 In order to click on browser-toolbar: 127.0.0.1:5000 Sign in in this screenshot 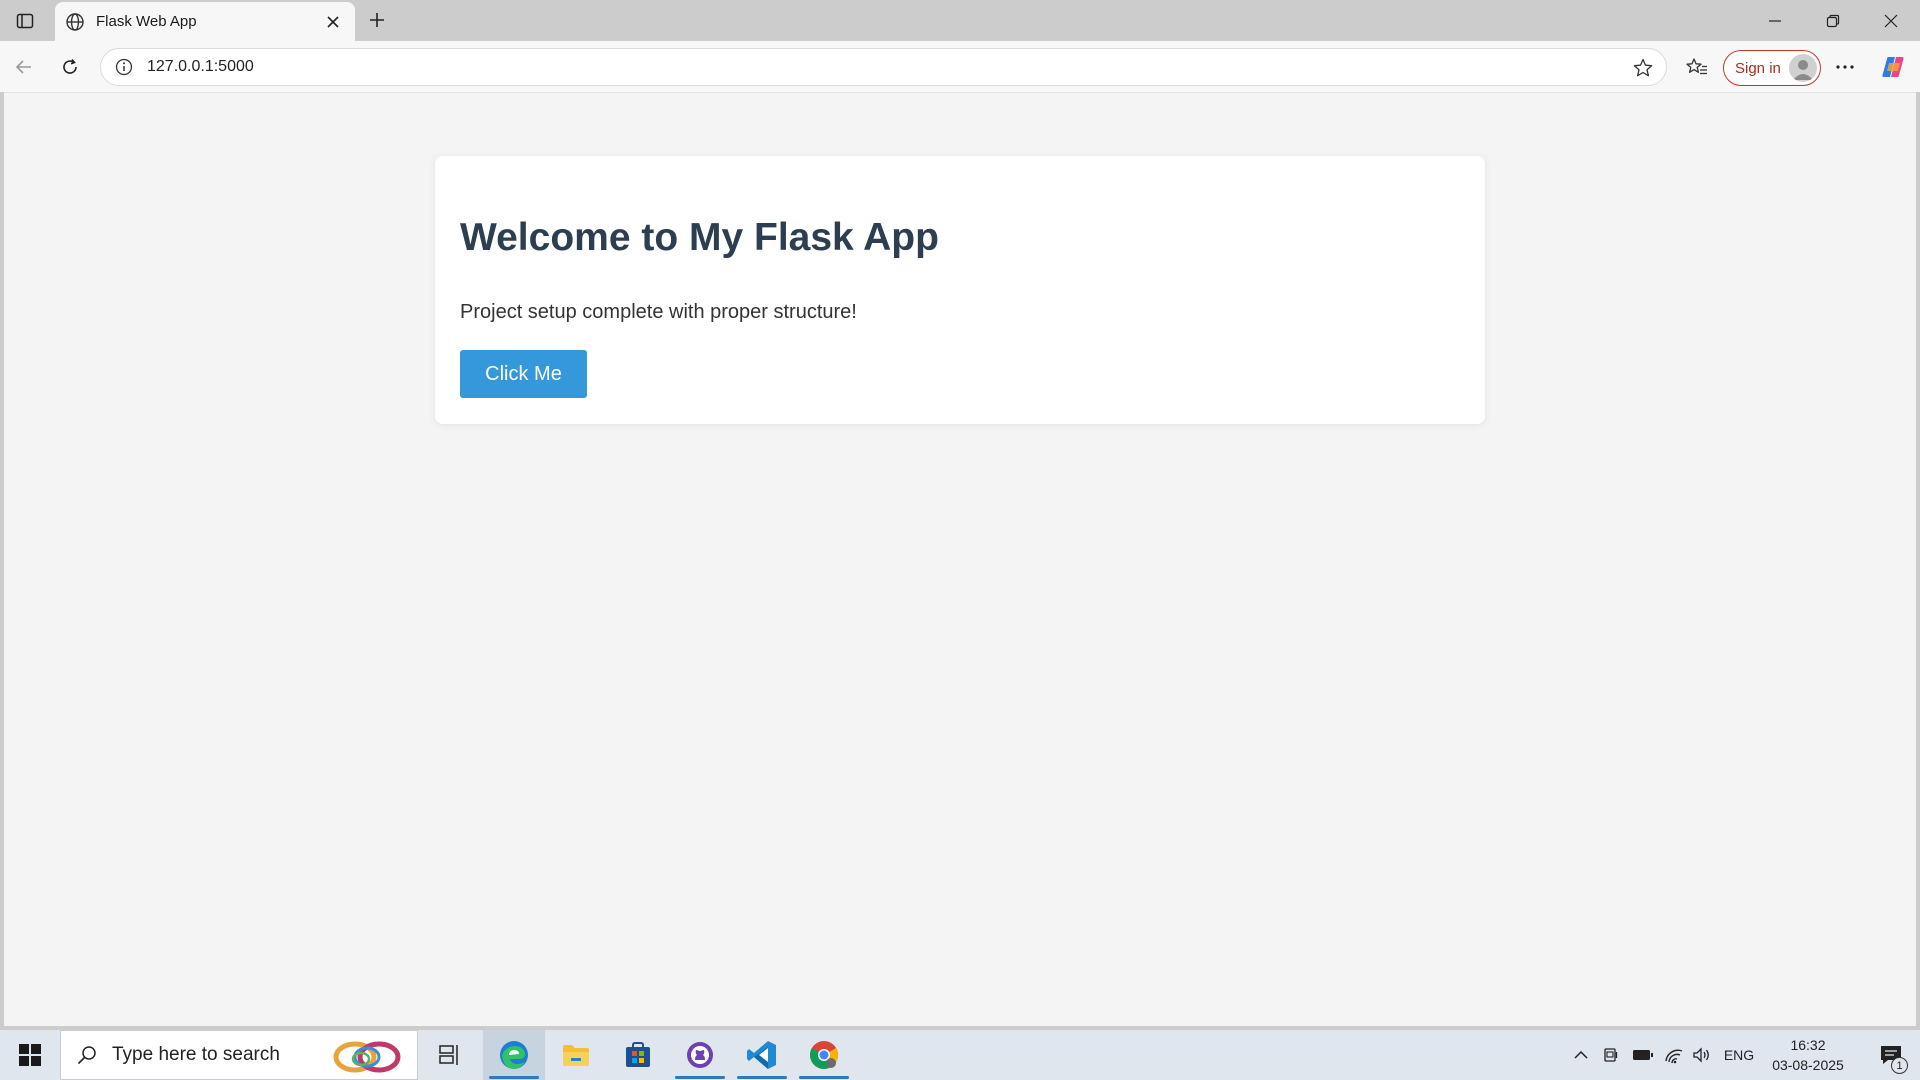, I will do `click(960, 66)`.